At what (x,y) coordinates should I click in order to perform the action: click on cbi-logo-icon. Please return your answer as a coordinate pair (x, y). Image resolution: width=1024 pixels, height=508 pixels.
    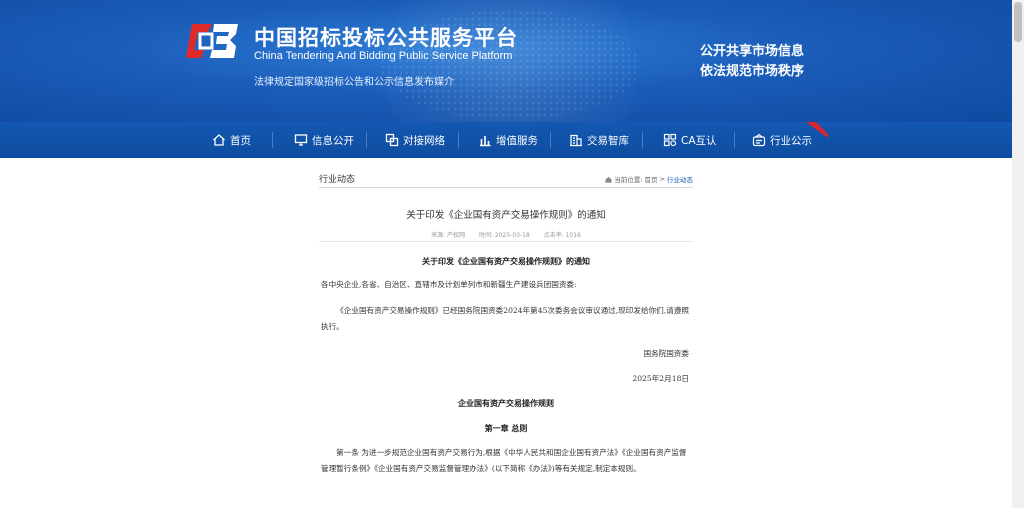
    Looking at the image, I should click on (214, 41).